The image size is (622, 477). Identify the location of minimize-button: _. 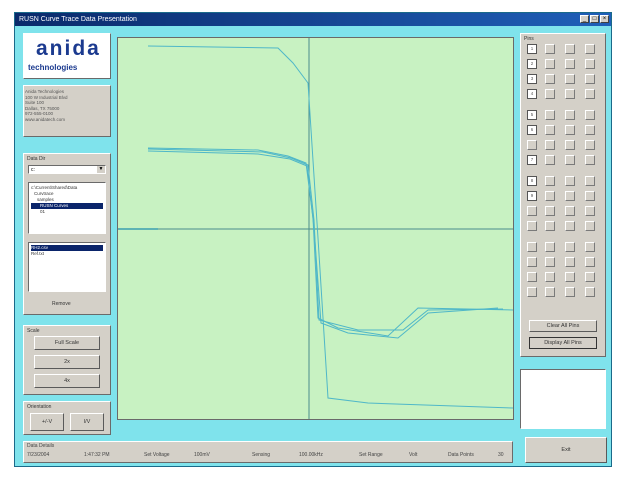
(584, 19).